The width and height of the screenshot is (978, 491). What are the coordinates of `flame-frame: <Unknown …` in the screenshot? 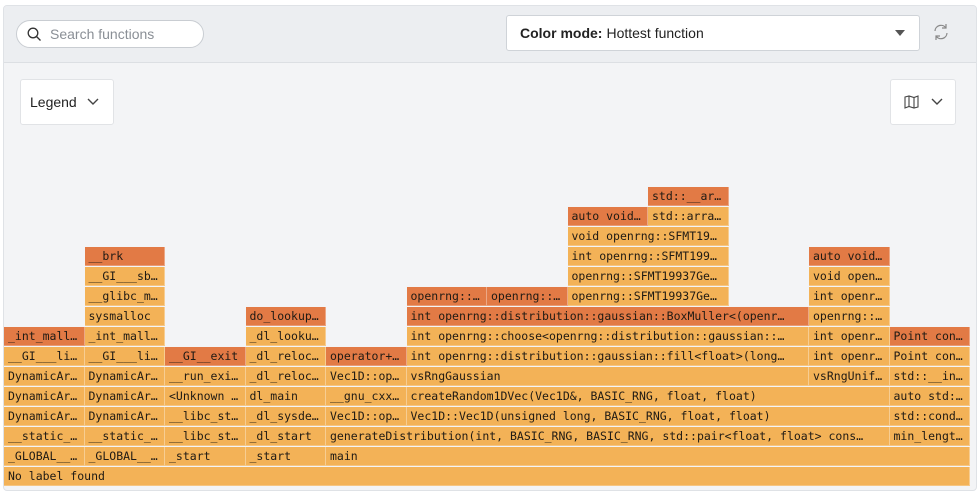 It's located at (205, 396).